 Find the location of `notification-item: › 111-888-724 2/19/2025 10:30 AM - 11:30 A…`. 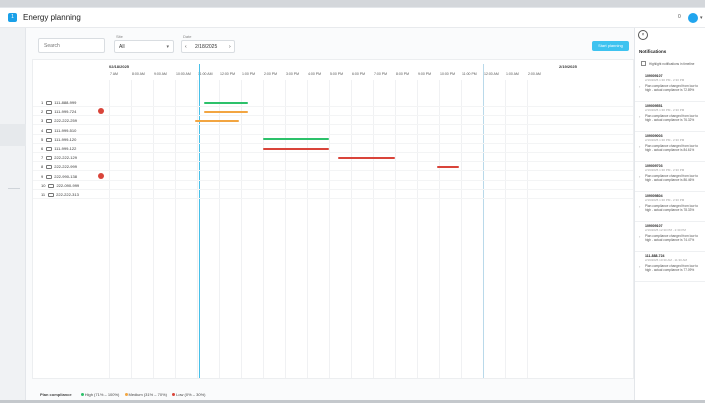

notification-item: › 111-888-724 2/19/2025 10:30 AM - 11:30 A… is located at coordinates (670, 267).